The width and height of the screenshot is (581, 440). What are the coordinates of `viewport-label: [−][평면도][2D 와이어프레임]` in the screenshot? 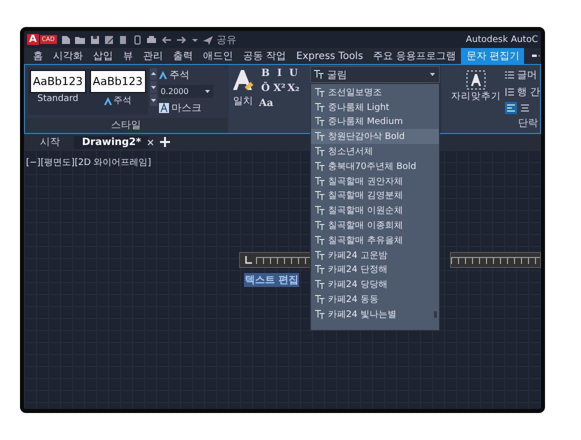 It's located at (89, 162).